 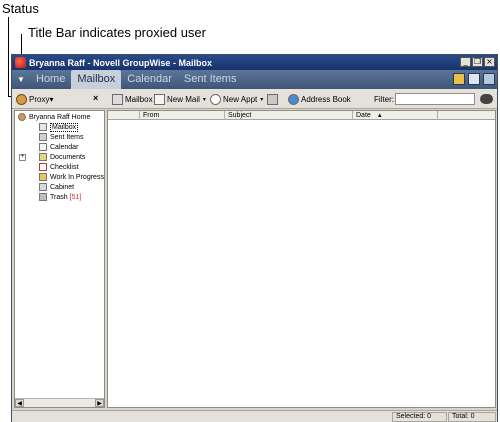 I want to click on new-appt-dropdown-icon: ▾, so click(x=261, y=99).